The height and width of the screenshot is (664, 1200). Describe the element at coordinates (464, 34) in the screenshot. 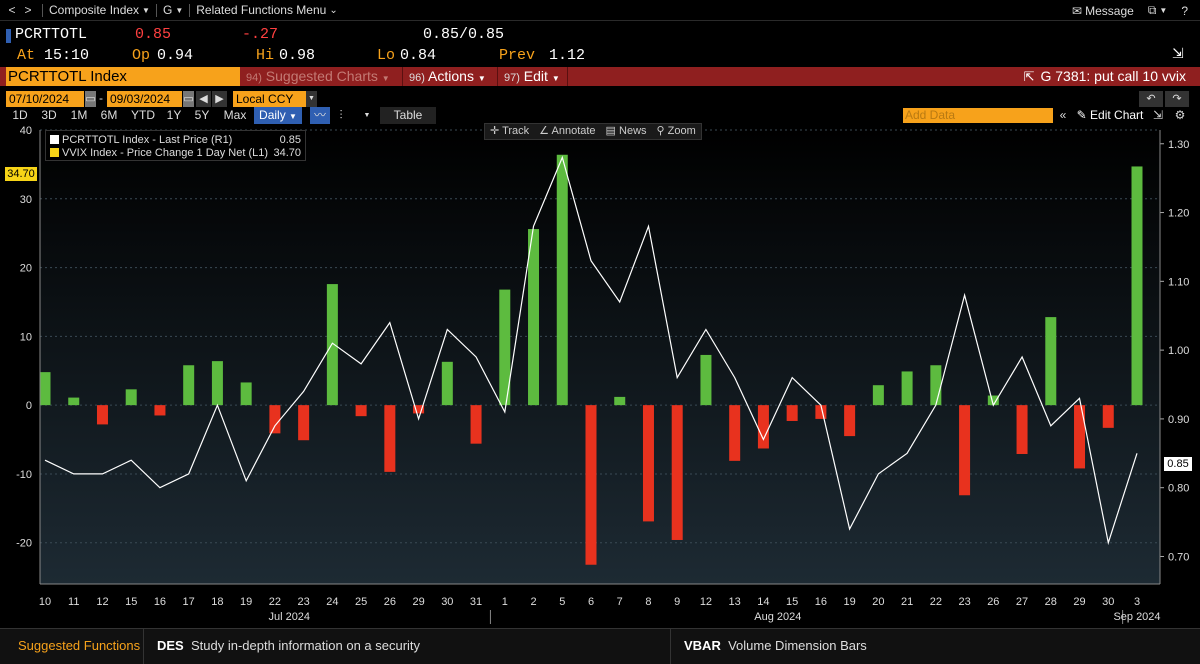

I see `bid-ask: 0.85/0.85` at that location.